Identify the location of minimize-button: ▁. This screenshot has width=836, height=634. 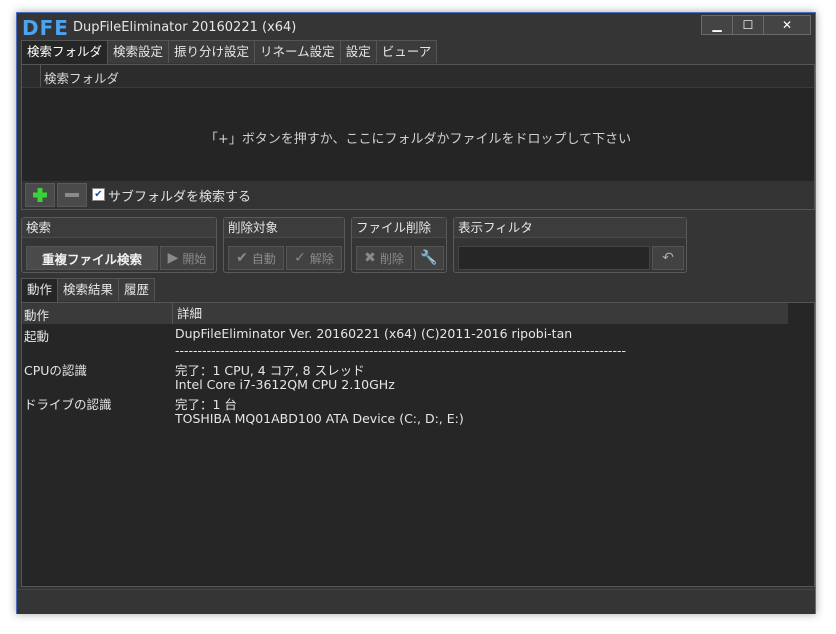
(717, 25).